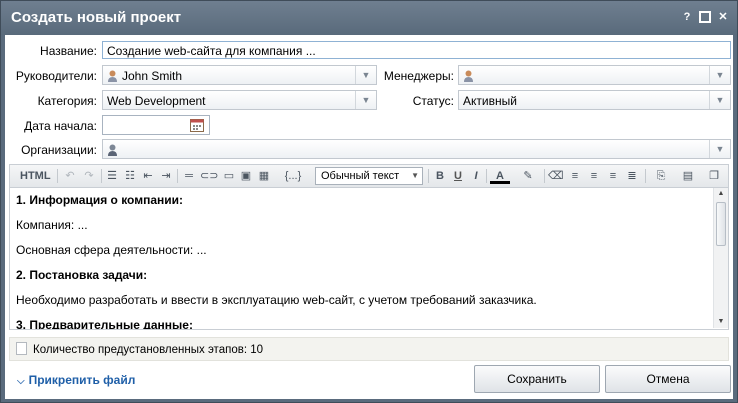  Describe the element at coordinates (721, 194) in the screenshot. I see `scroll-up-icon: ▲` at that location.